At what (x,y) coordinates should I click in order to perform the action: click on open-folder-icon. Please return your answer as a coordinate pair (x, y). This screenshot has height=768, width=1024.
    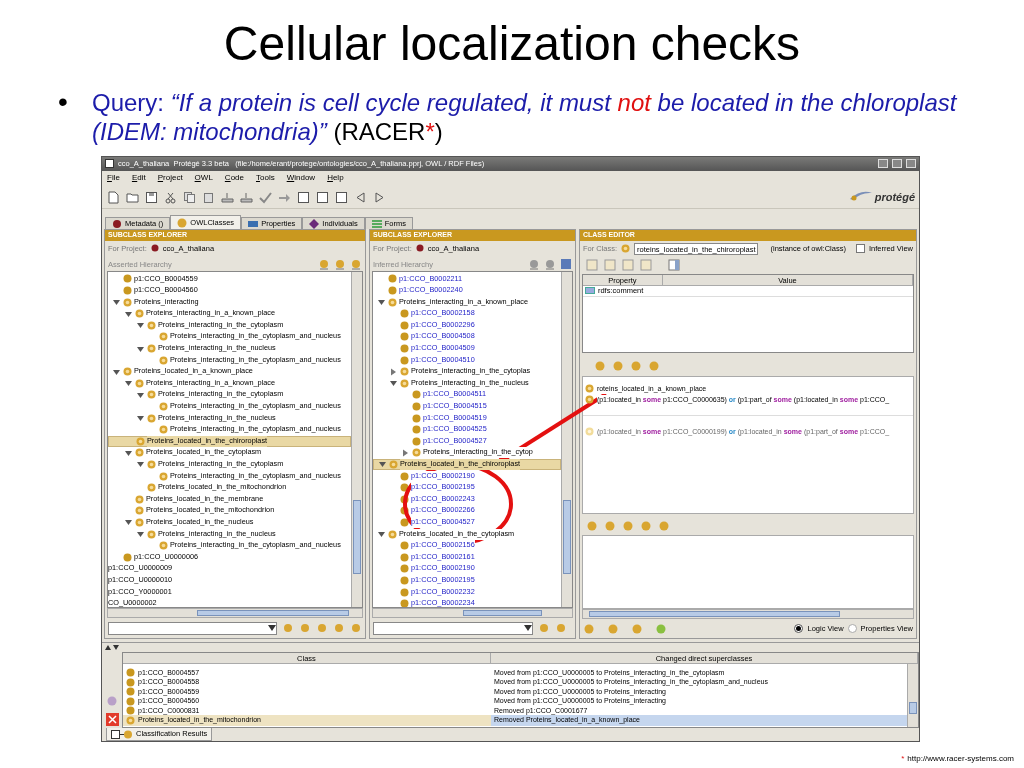
    Looking at the image, I should click on (132, 197).